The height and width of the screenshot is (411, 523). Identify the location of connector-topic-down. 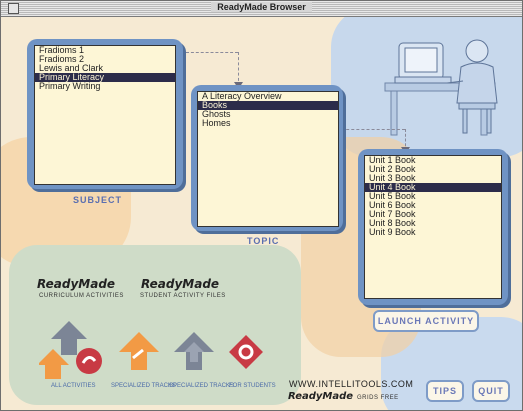
(238, 69).